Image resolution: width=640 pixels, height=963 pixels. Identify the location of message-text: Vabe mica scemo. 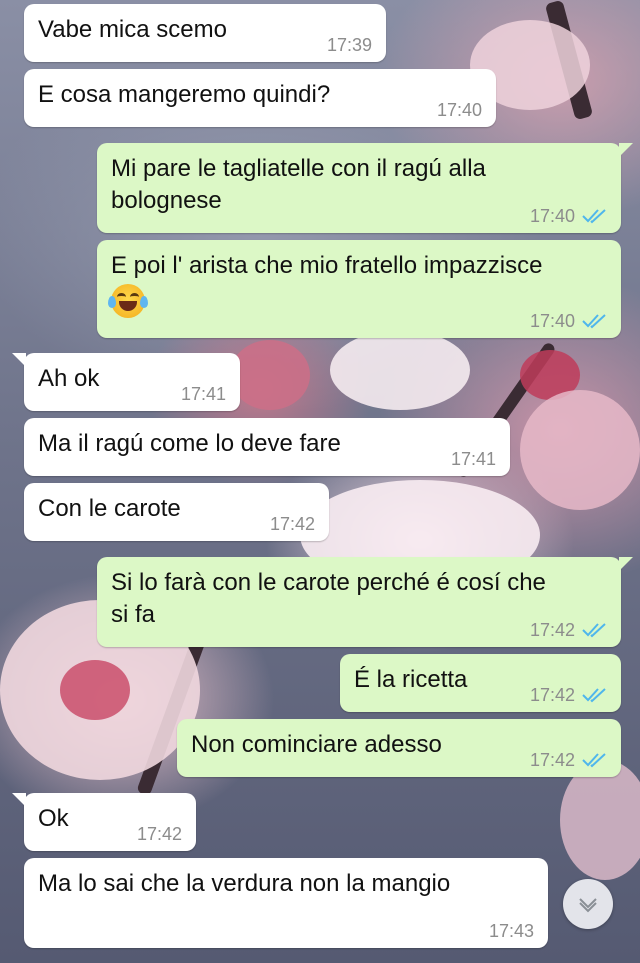
(132, 29).